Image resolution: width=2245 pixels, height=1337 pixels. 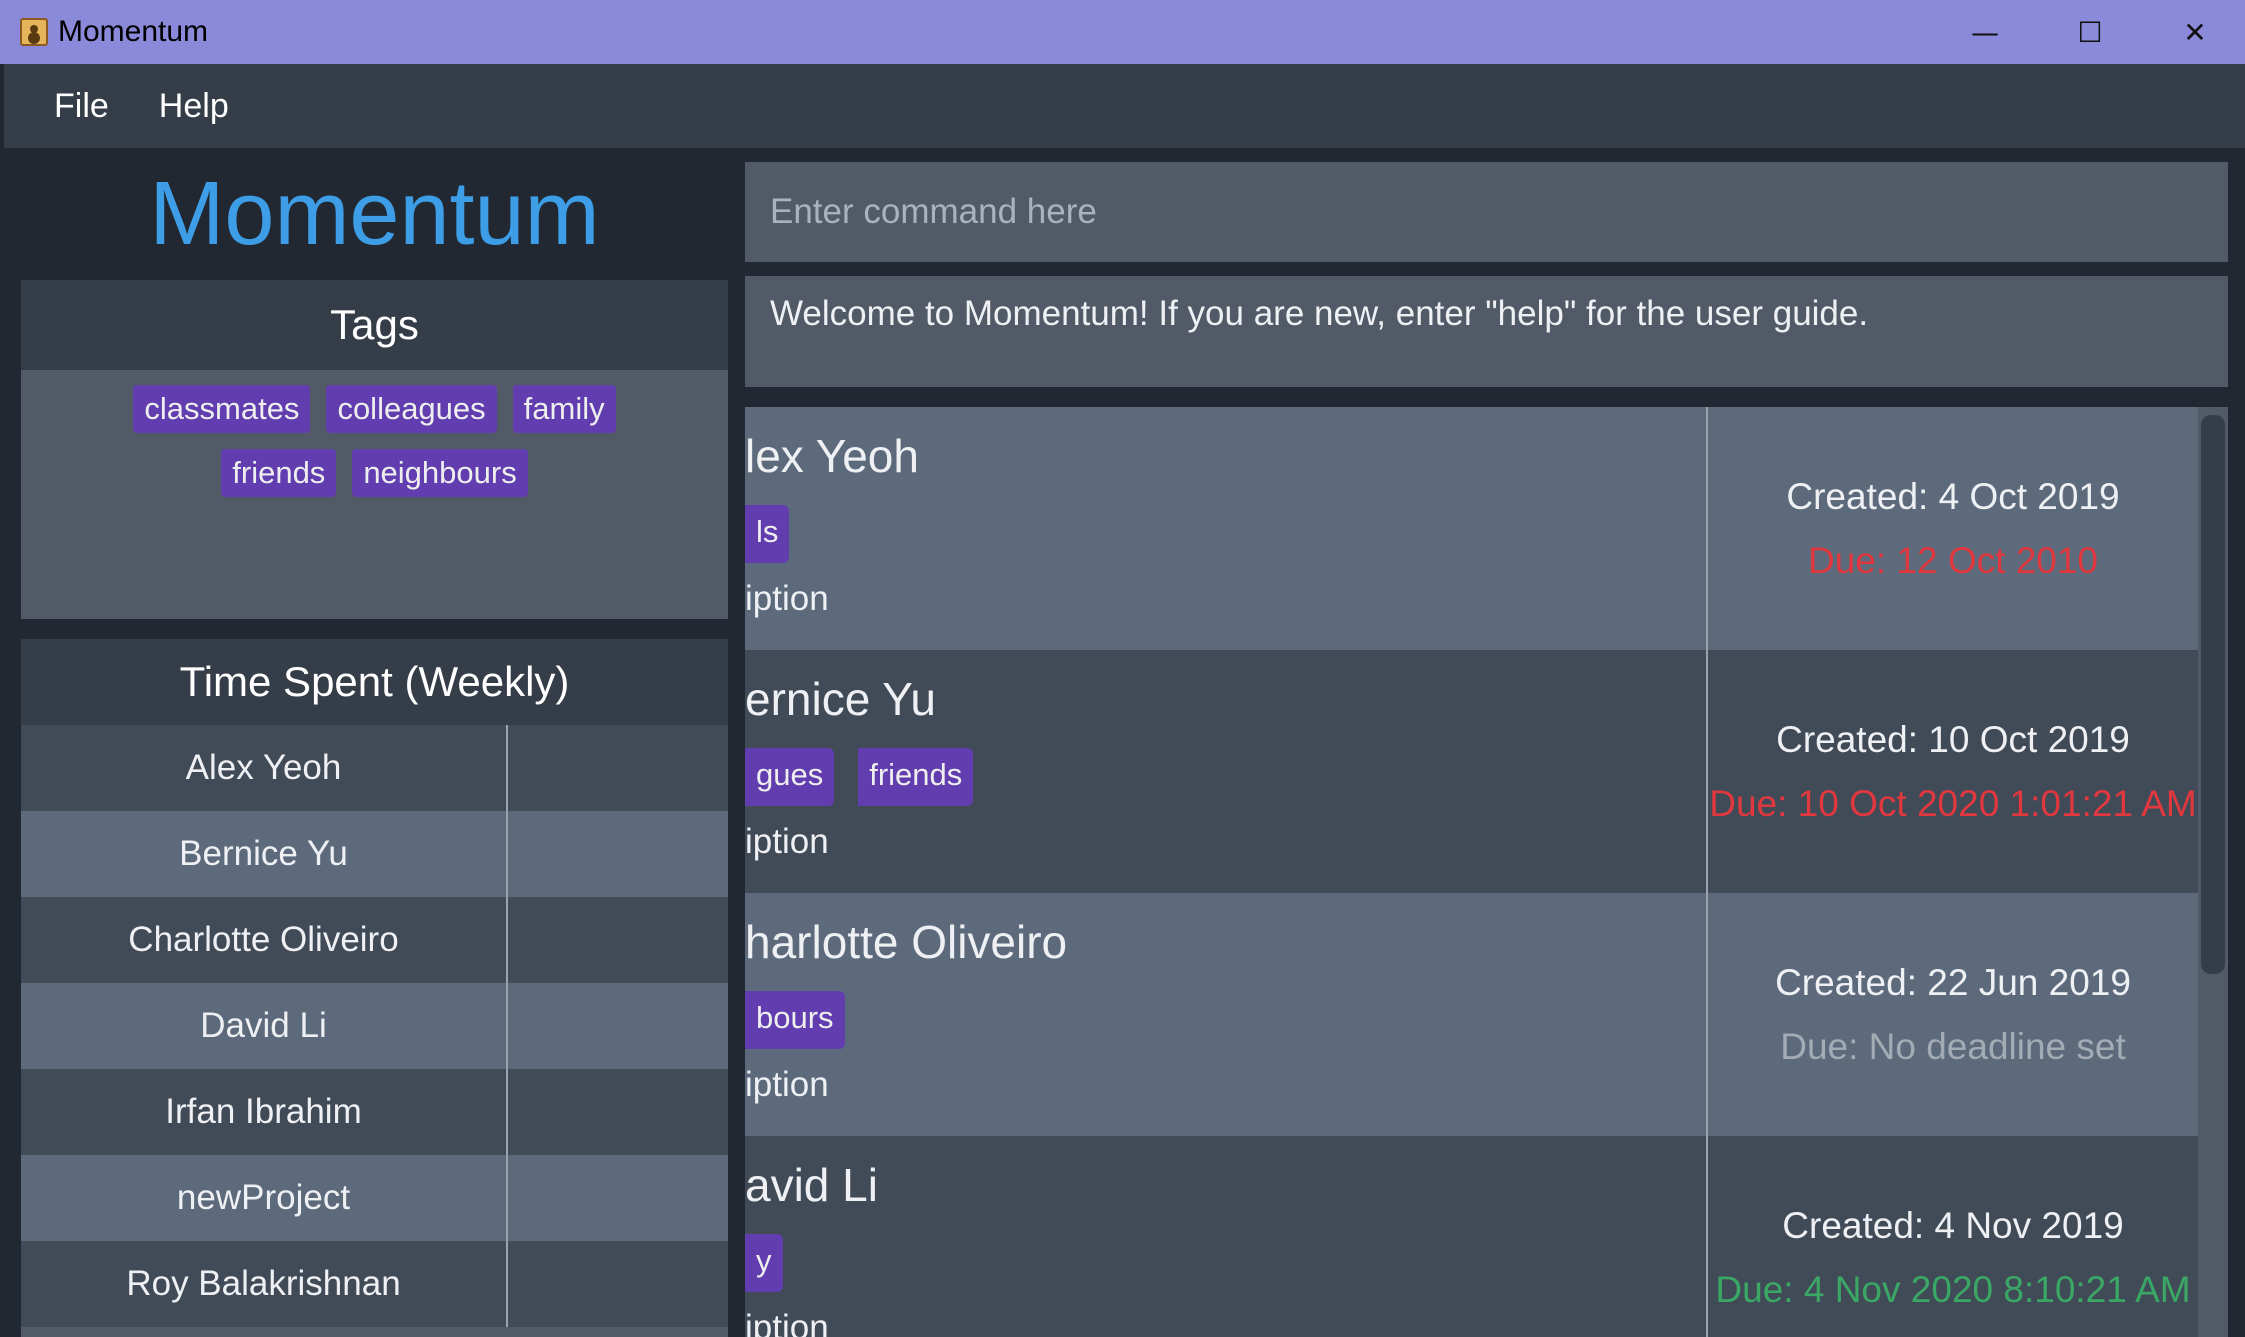 I want to click on time-spent-project-name: newProject, so click(x=264, y=1198).